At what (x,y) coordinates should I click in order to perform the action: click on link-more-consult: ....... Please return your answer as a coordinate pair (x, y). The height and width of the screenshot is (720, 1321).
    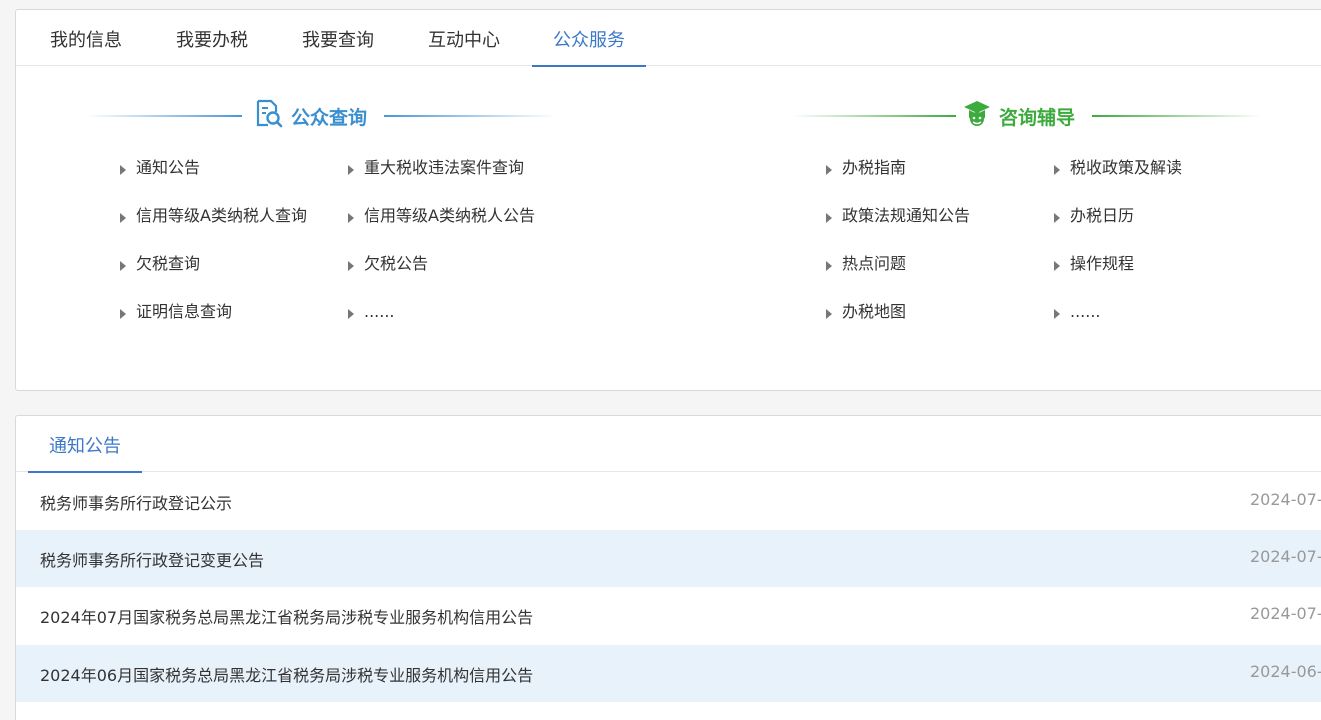
    Looking at the image, I should click on (1077, 312).